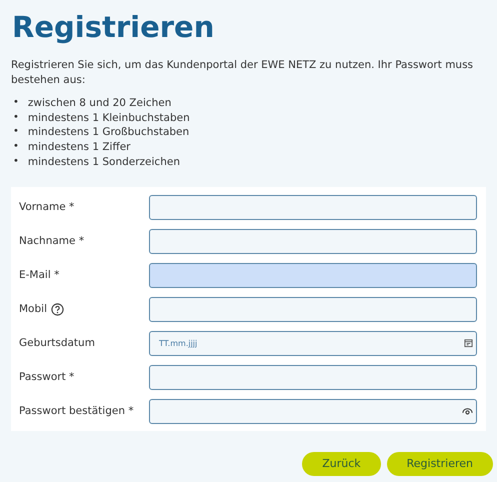  I want to click on register-button: Registrieren, so click(439, 464).